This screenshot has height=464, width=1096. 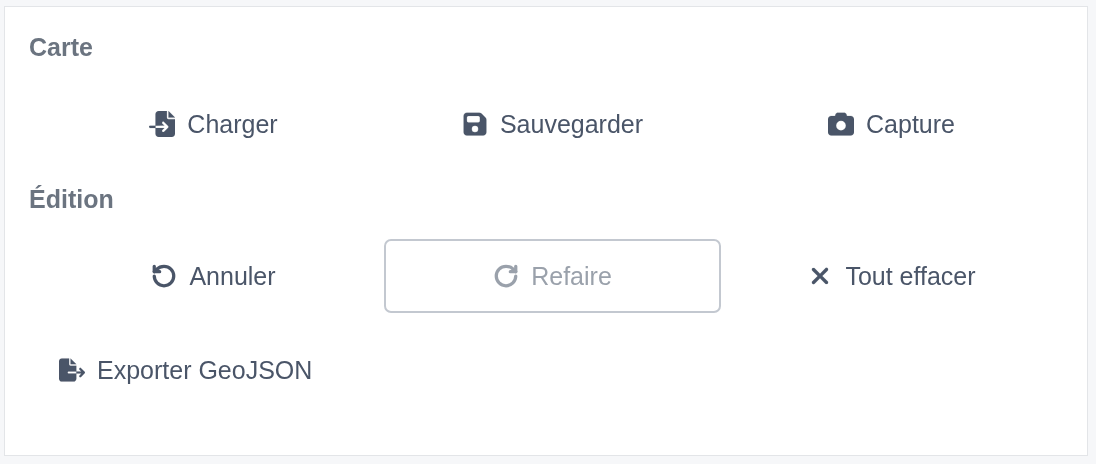 What do you see at coordinates (72, 200) in the screenshot?
I see `section-title: Édition` at bounding box center [72, 200].